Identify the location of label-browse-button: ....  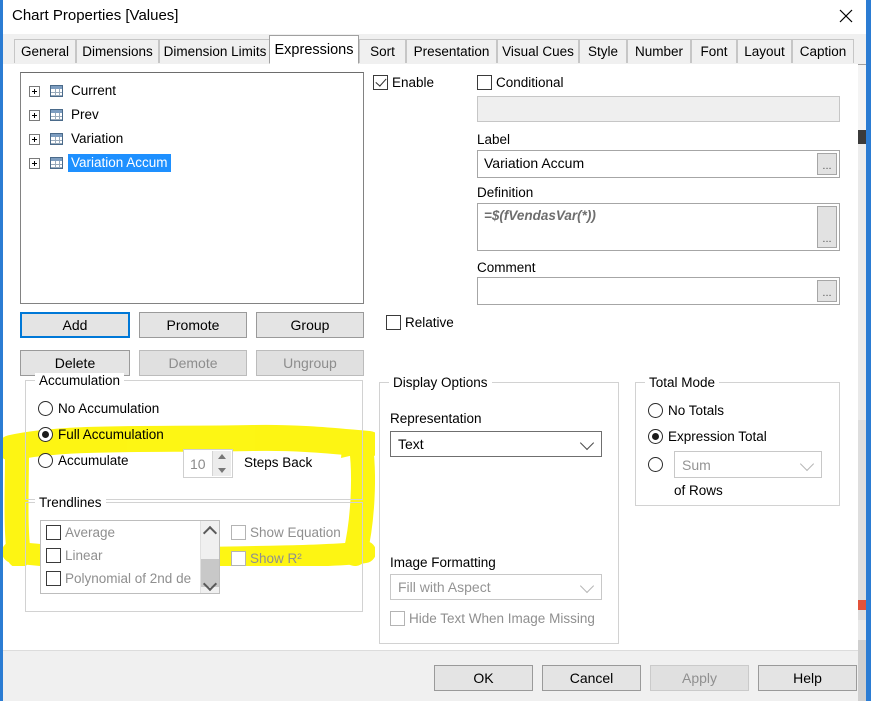
(827, 164).